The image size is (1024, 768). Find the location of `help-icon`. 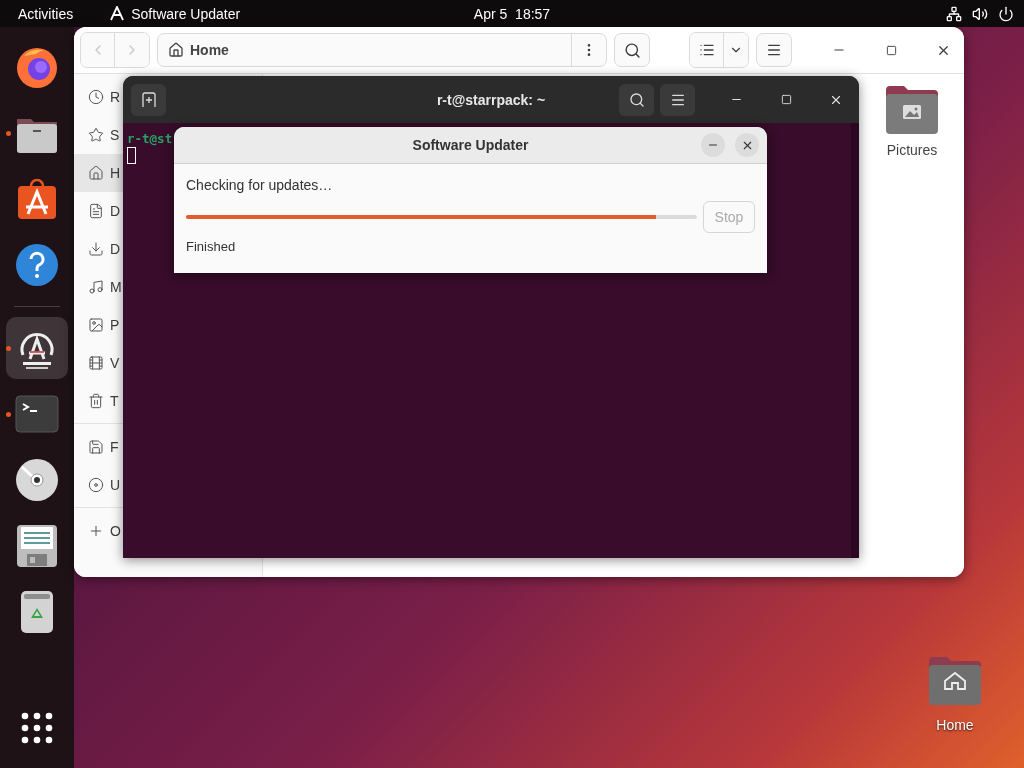

help-icon is located at coordinates (37, 265).